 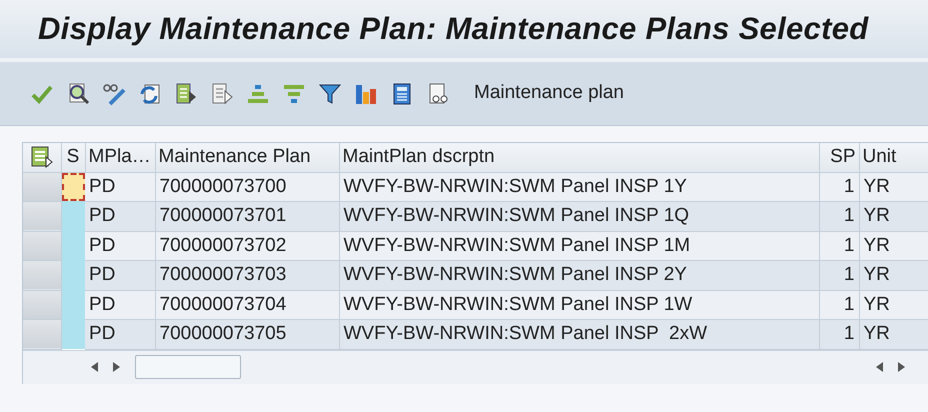 What do you see at coordinates (517, 215) in the screenshot?
I see `table-cell: WVFY-BW-NRWIN:SWM Panel INSP 1Q` at bounding box center [517, 215].